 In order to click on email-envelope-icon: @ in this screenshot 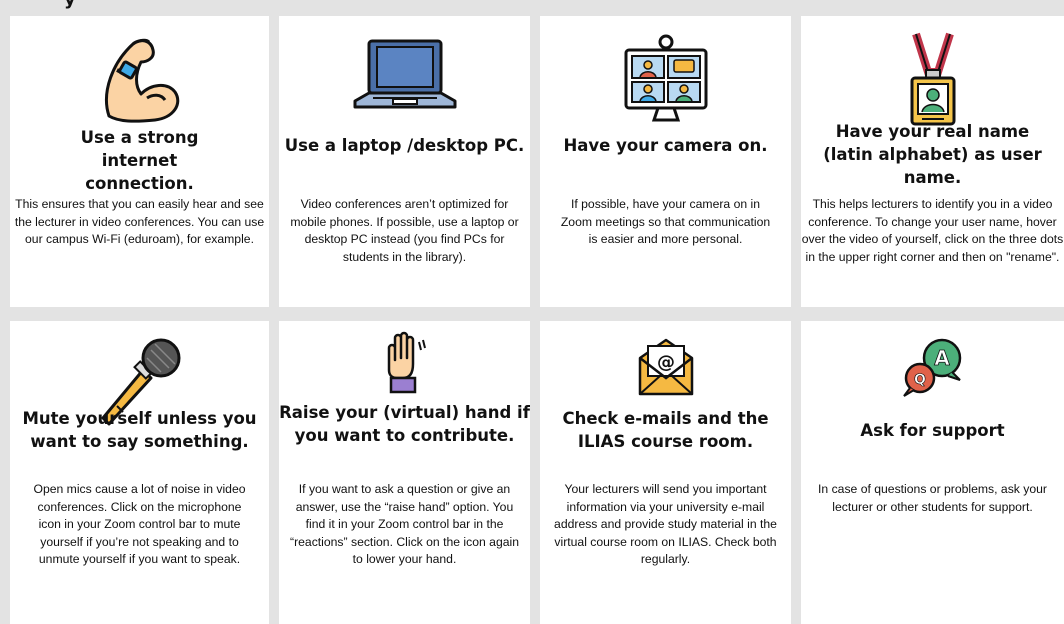, I will do `click(665, 366)`.